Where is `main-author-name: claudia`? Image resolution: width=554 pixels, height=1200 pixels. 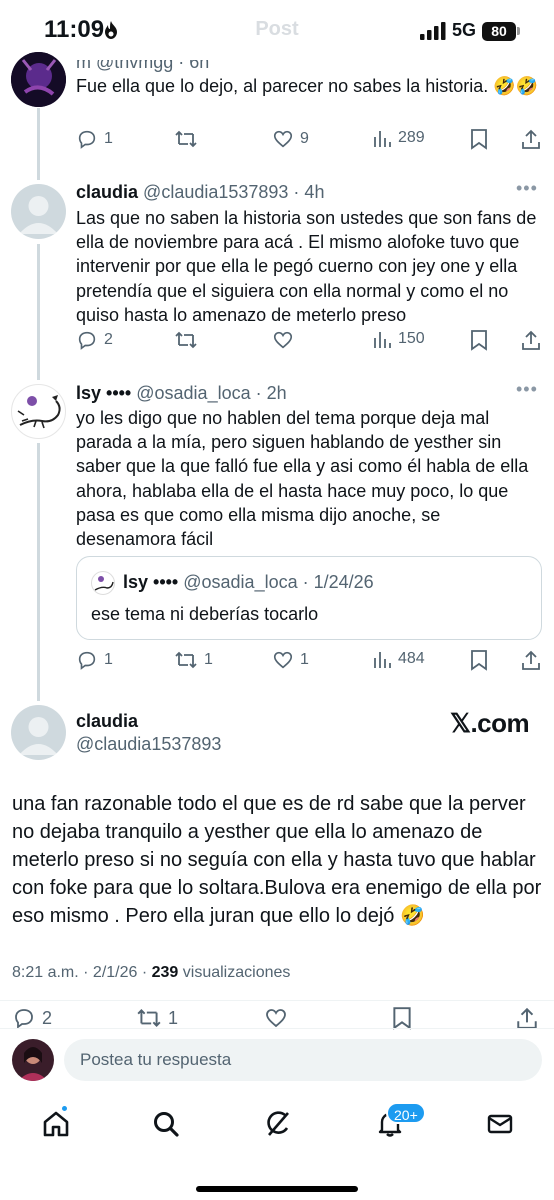
main-author-name: claudia is located at coordinates (107, 721).